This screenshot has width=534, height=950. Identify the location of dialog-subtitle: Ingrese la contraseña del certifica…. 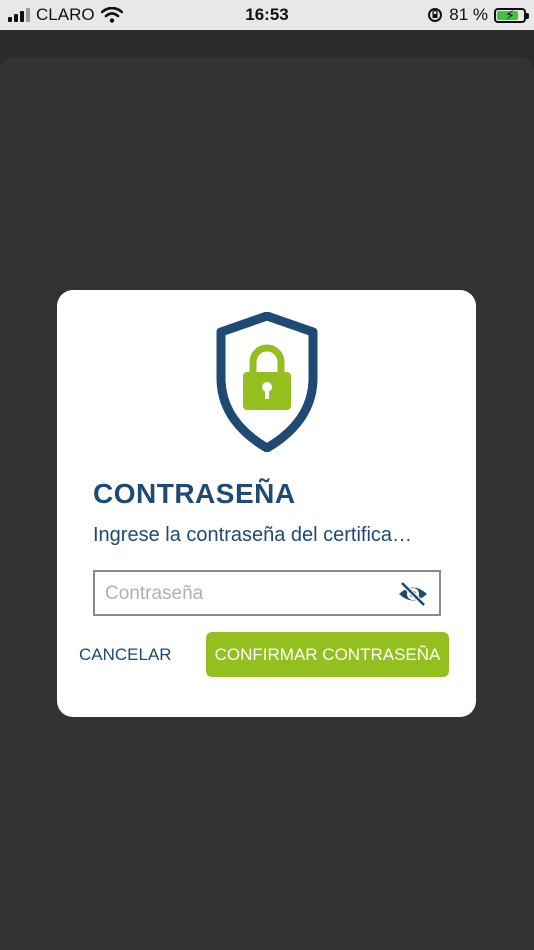
(253, 535).